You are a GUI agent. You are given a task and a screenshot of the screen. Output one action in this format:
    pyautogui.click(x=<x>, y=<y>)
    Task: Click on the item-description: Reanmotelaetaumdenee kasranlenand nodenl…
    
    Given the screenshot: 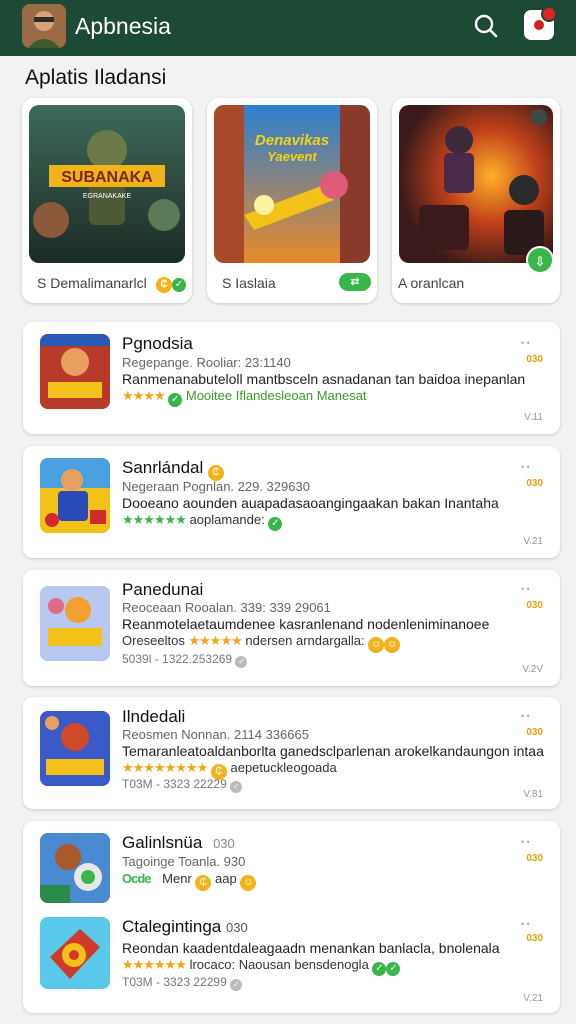 What is the action you would take?
    pyautogui.click(x=306, y=624)
    